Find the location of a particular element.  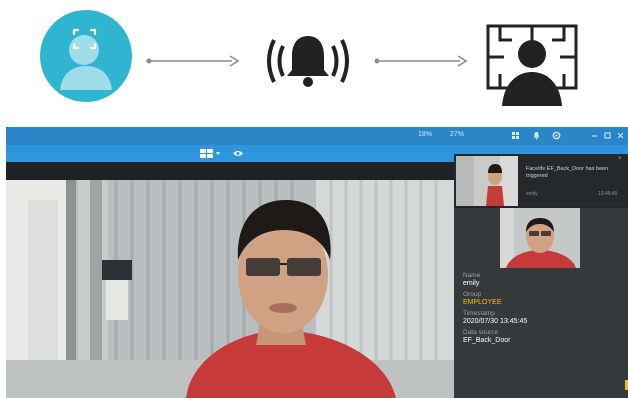

face-scan-icon is located at coordinates (86, 56).